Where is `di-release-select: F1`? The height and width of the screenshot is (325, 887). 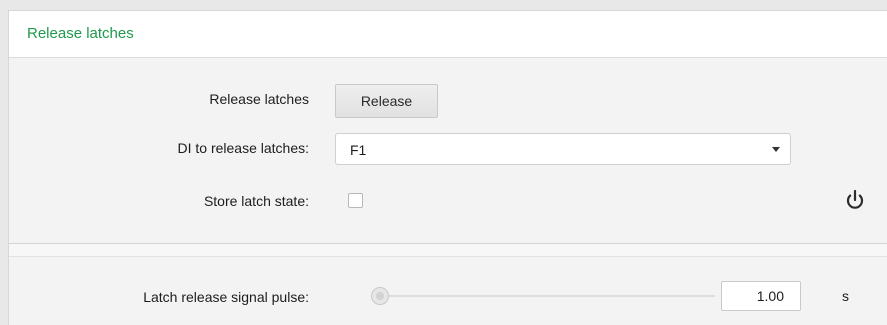
di-release-select: F1 is located at coordinates (563, 149).